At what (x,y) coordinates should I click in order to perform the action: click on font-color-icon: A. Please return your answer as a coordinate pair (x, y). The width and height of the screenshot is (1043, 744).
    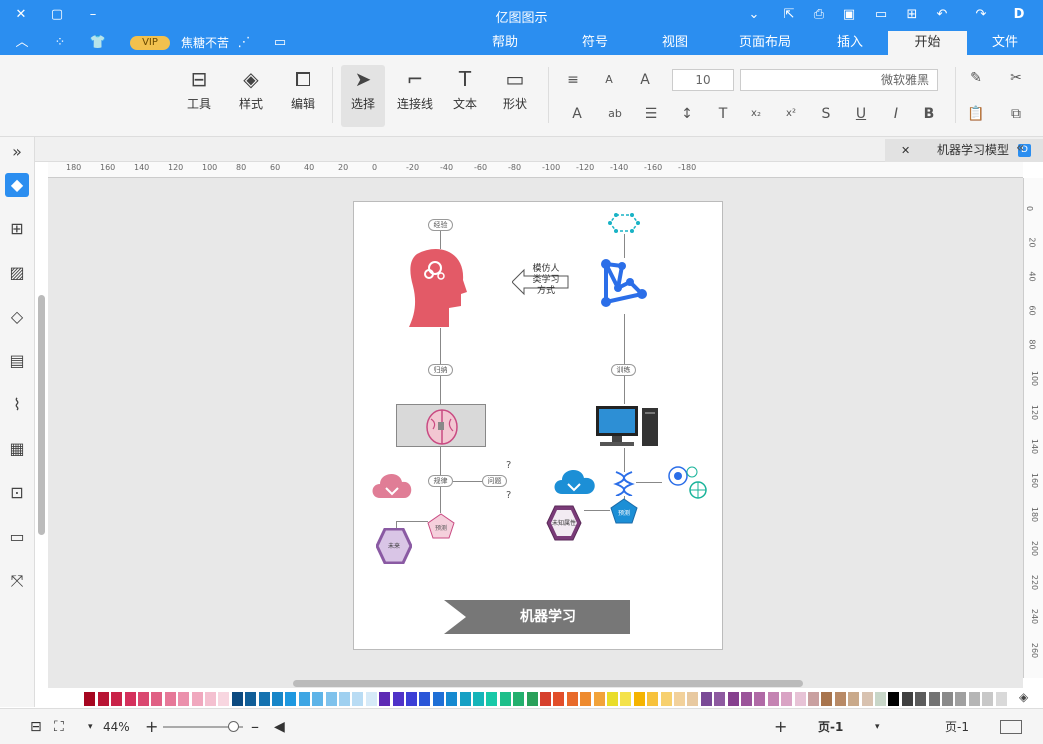
    Looking at the image, I should click on (577, 114).